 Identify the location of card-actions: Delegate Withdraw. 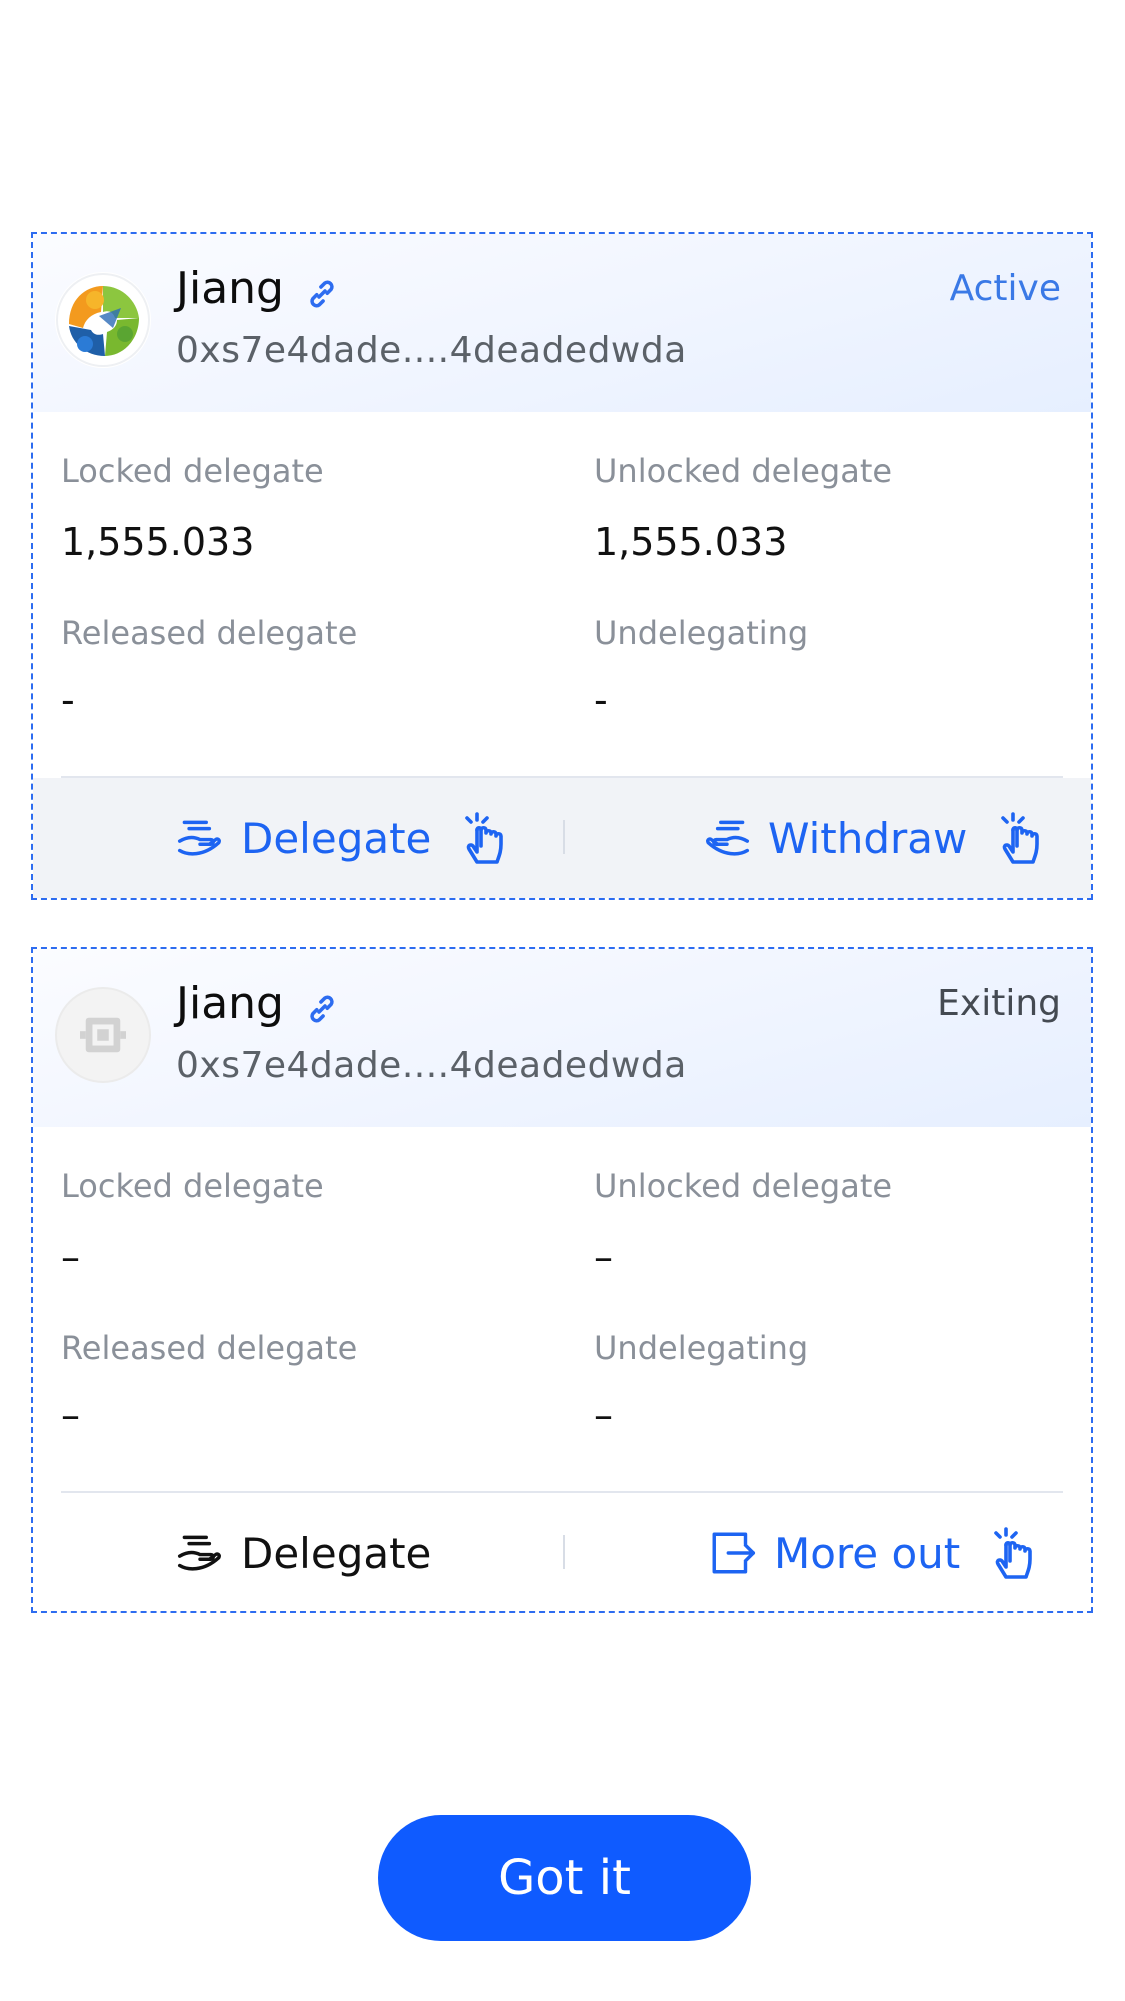
(562, 838).